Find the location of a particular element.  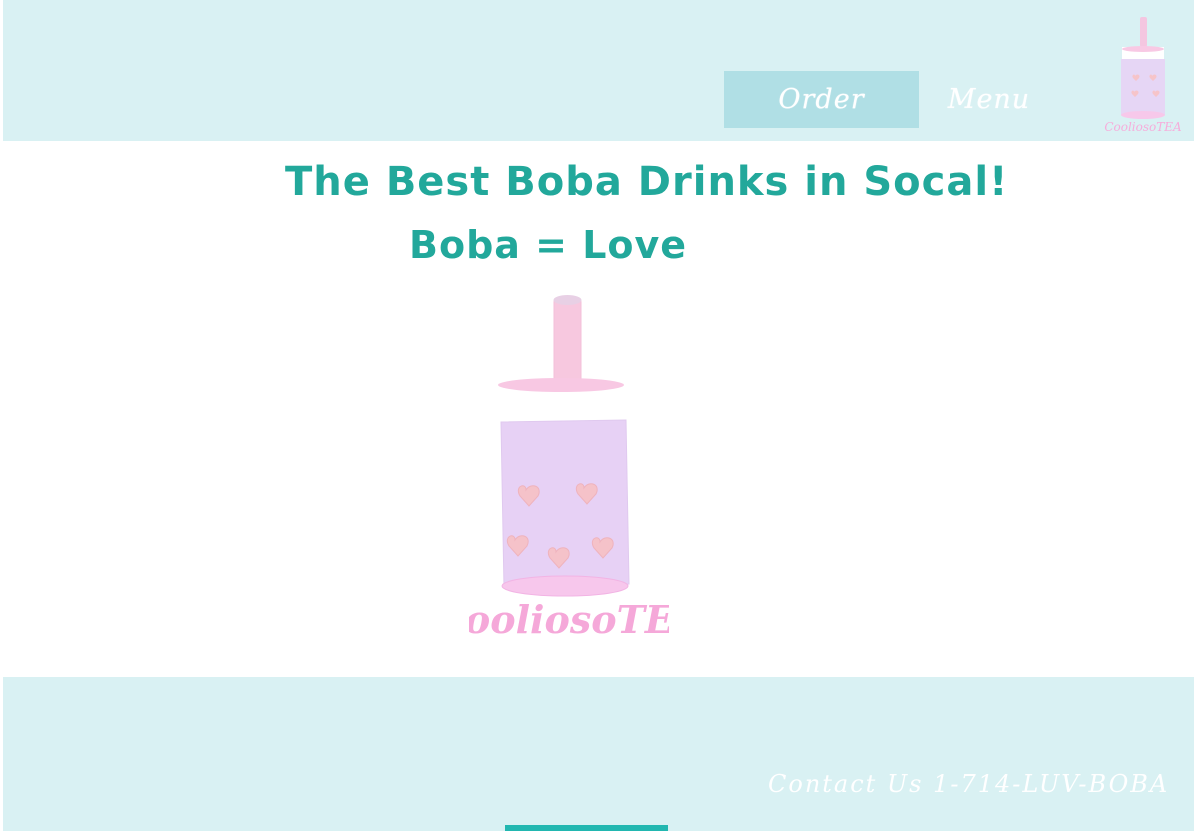

menu-nav-link: Menu is located at coordinates (989, 99).